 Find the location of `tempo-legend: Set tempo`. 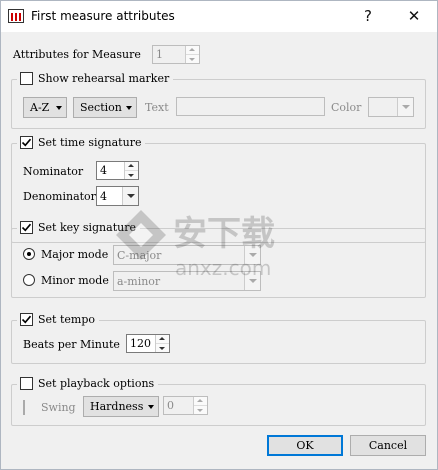

tempo-legend: Set tempo is located at coordinates (58, 319).